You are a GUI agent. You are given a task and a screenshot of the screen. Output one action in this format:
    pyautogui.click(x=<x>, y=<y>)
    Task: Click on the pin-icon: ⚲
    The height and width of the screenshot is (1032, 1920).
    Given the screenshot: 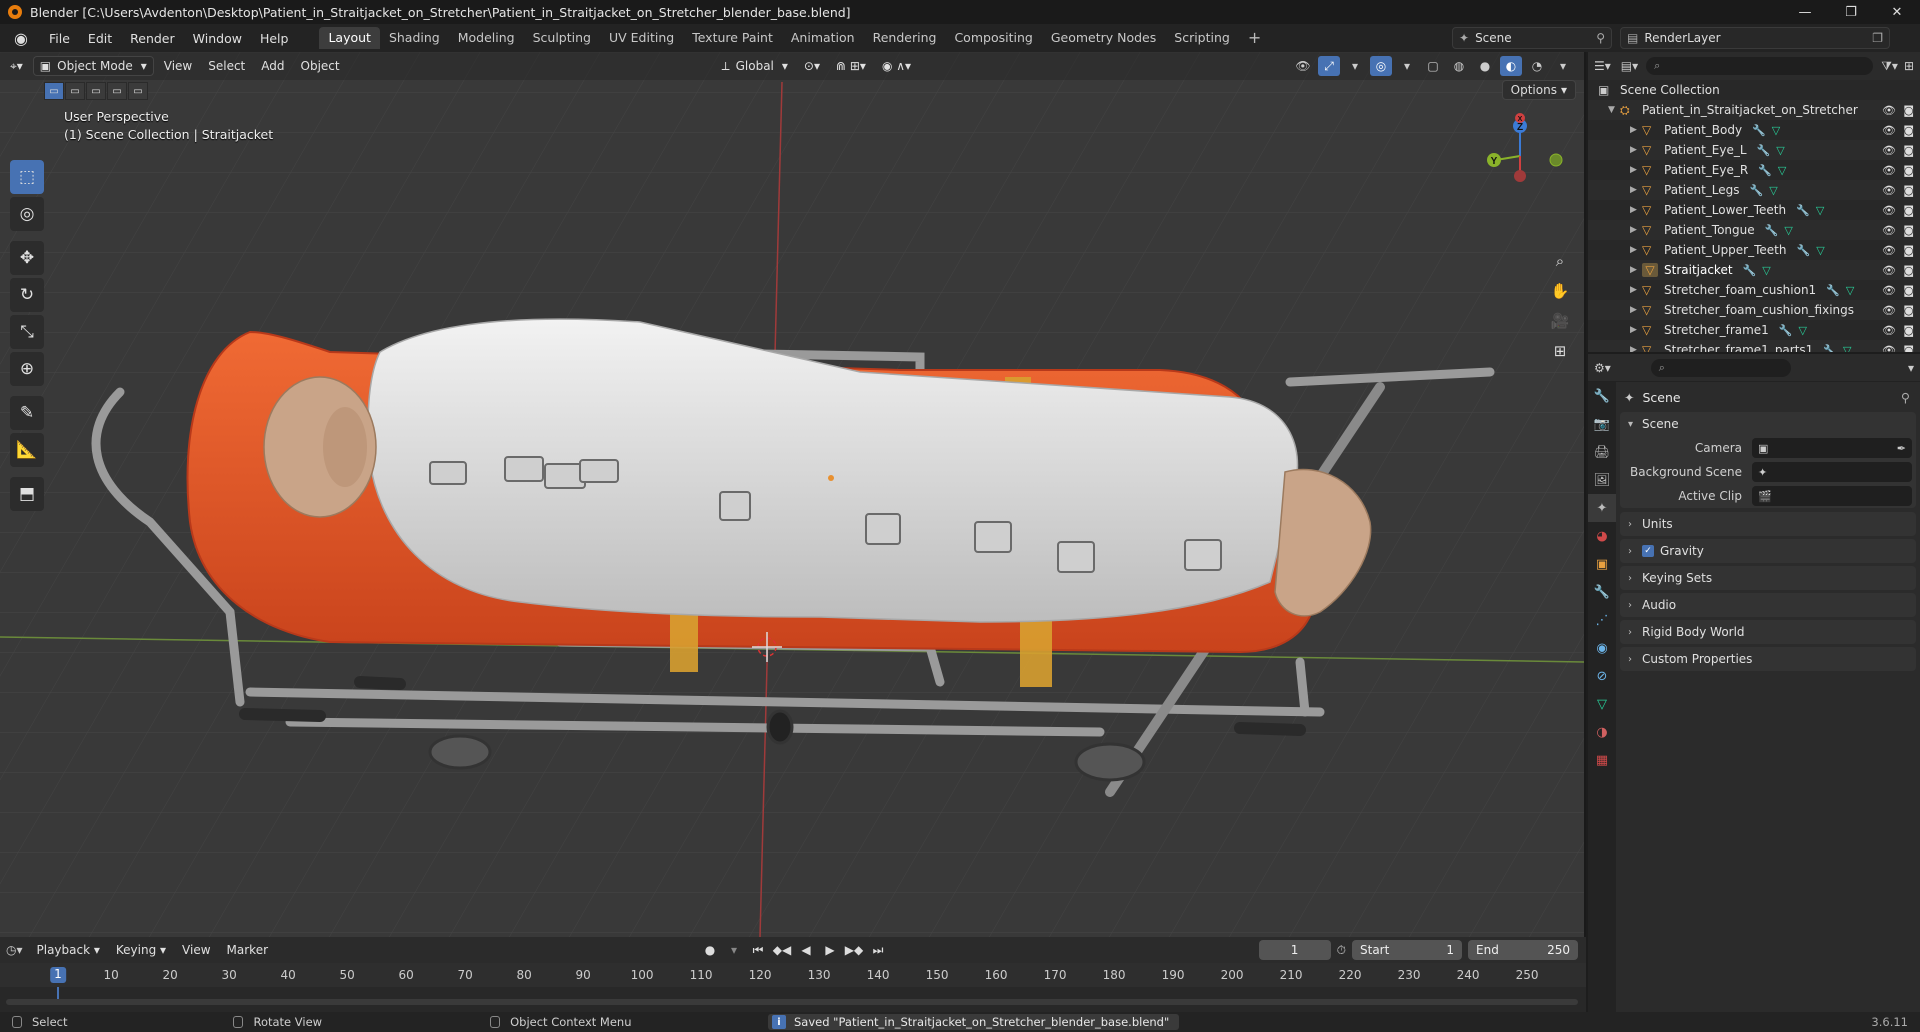 What is the action you would take?
    pyautogui.click(x=1905, y=397)
    